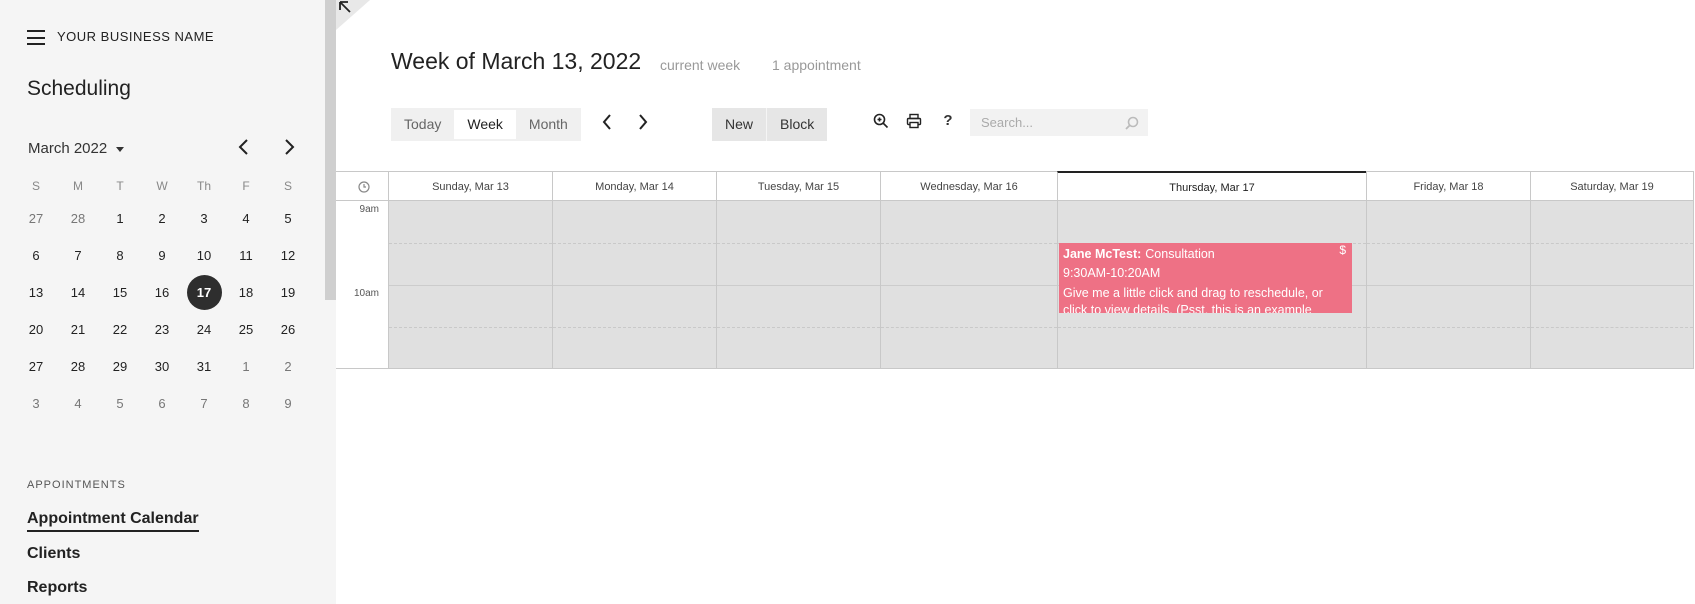 This screenshot has height=604, width=1695. What do you see at coordinates (57, 588) in the screenshot?
I see `nav-reports: Reports` at bounding box center [57, 588].